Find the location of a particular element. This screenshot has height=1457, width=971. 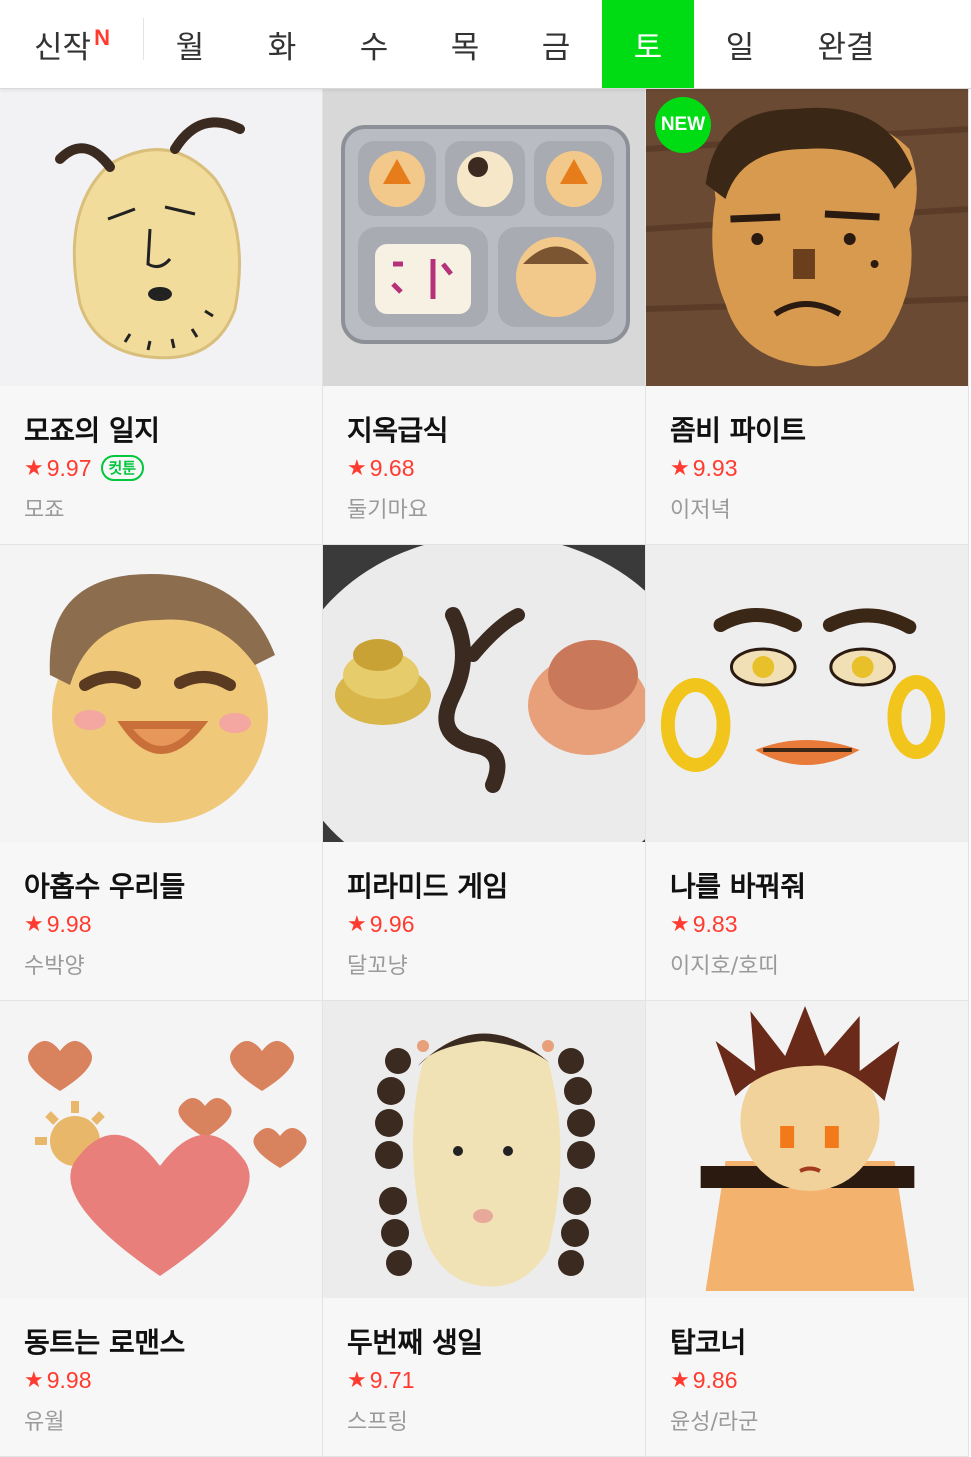

webtoon-card: 지옥급식 ★ 9.68 둘기마요 is located at coordinates (484, 317).